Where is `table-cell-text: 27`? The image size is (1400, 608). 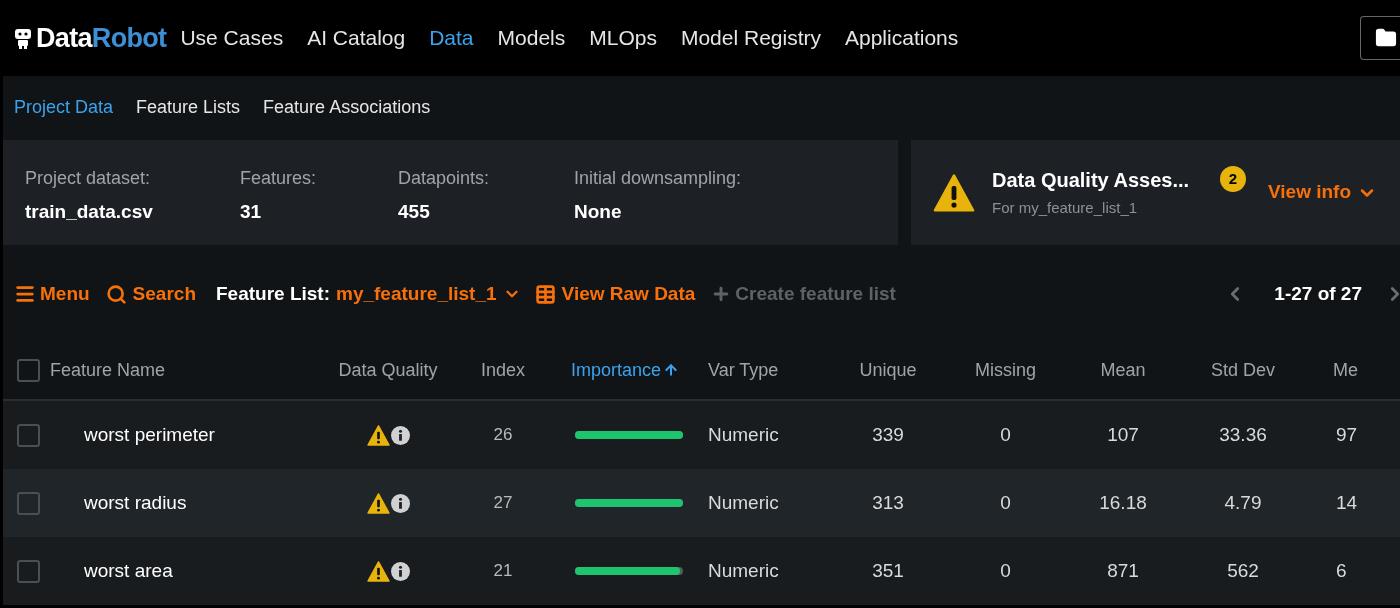 table-cell-text: 27 is located at coordinates (503, 503).